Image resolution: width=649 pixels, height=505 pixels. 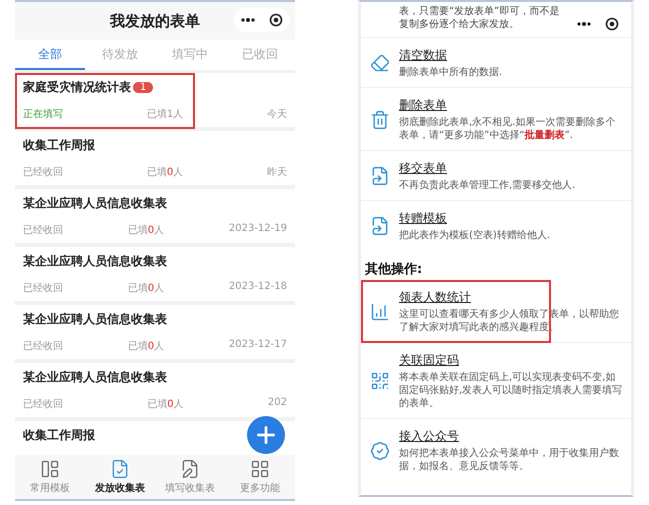 I want to click on action-description: 如何把本表单接入公众号菜单中，用于收集用户数据，如报名、意见反馈等等。, so click(x=509, y=460).